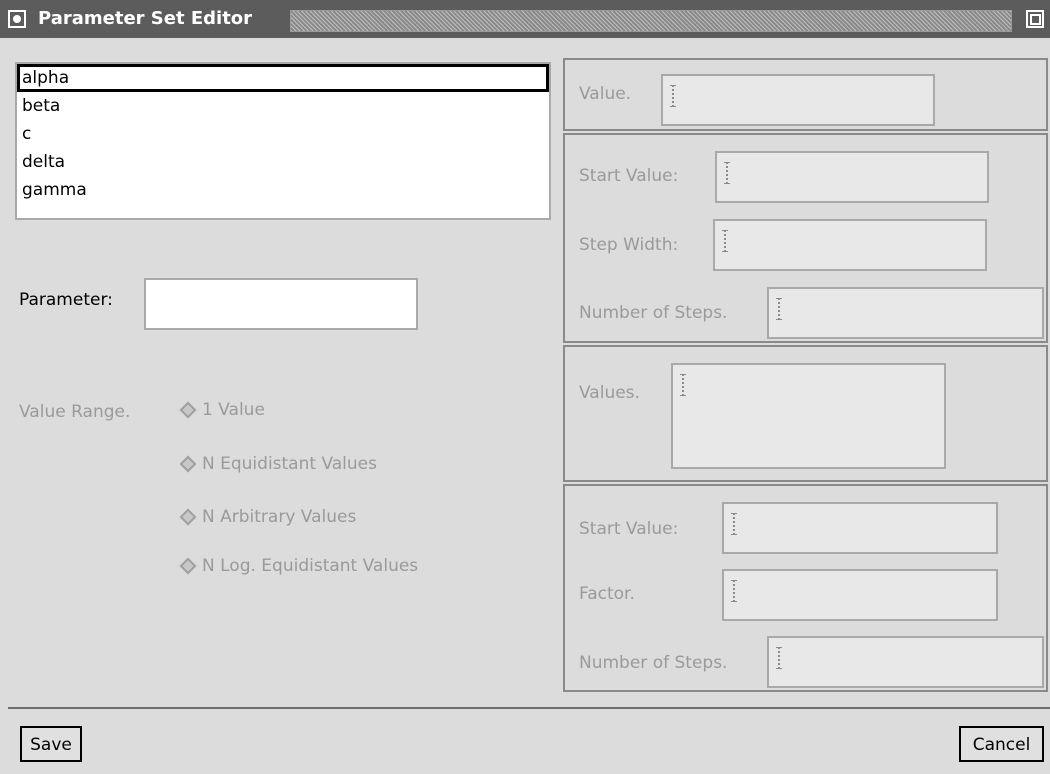 The image size is (1050, 774). What do you see at coordinates (529, 708) in the screenshot?
I see `bottom-separator` at bounding box center [529, 708].